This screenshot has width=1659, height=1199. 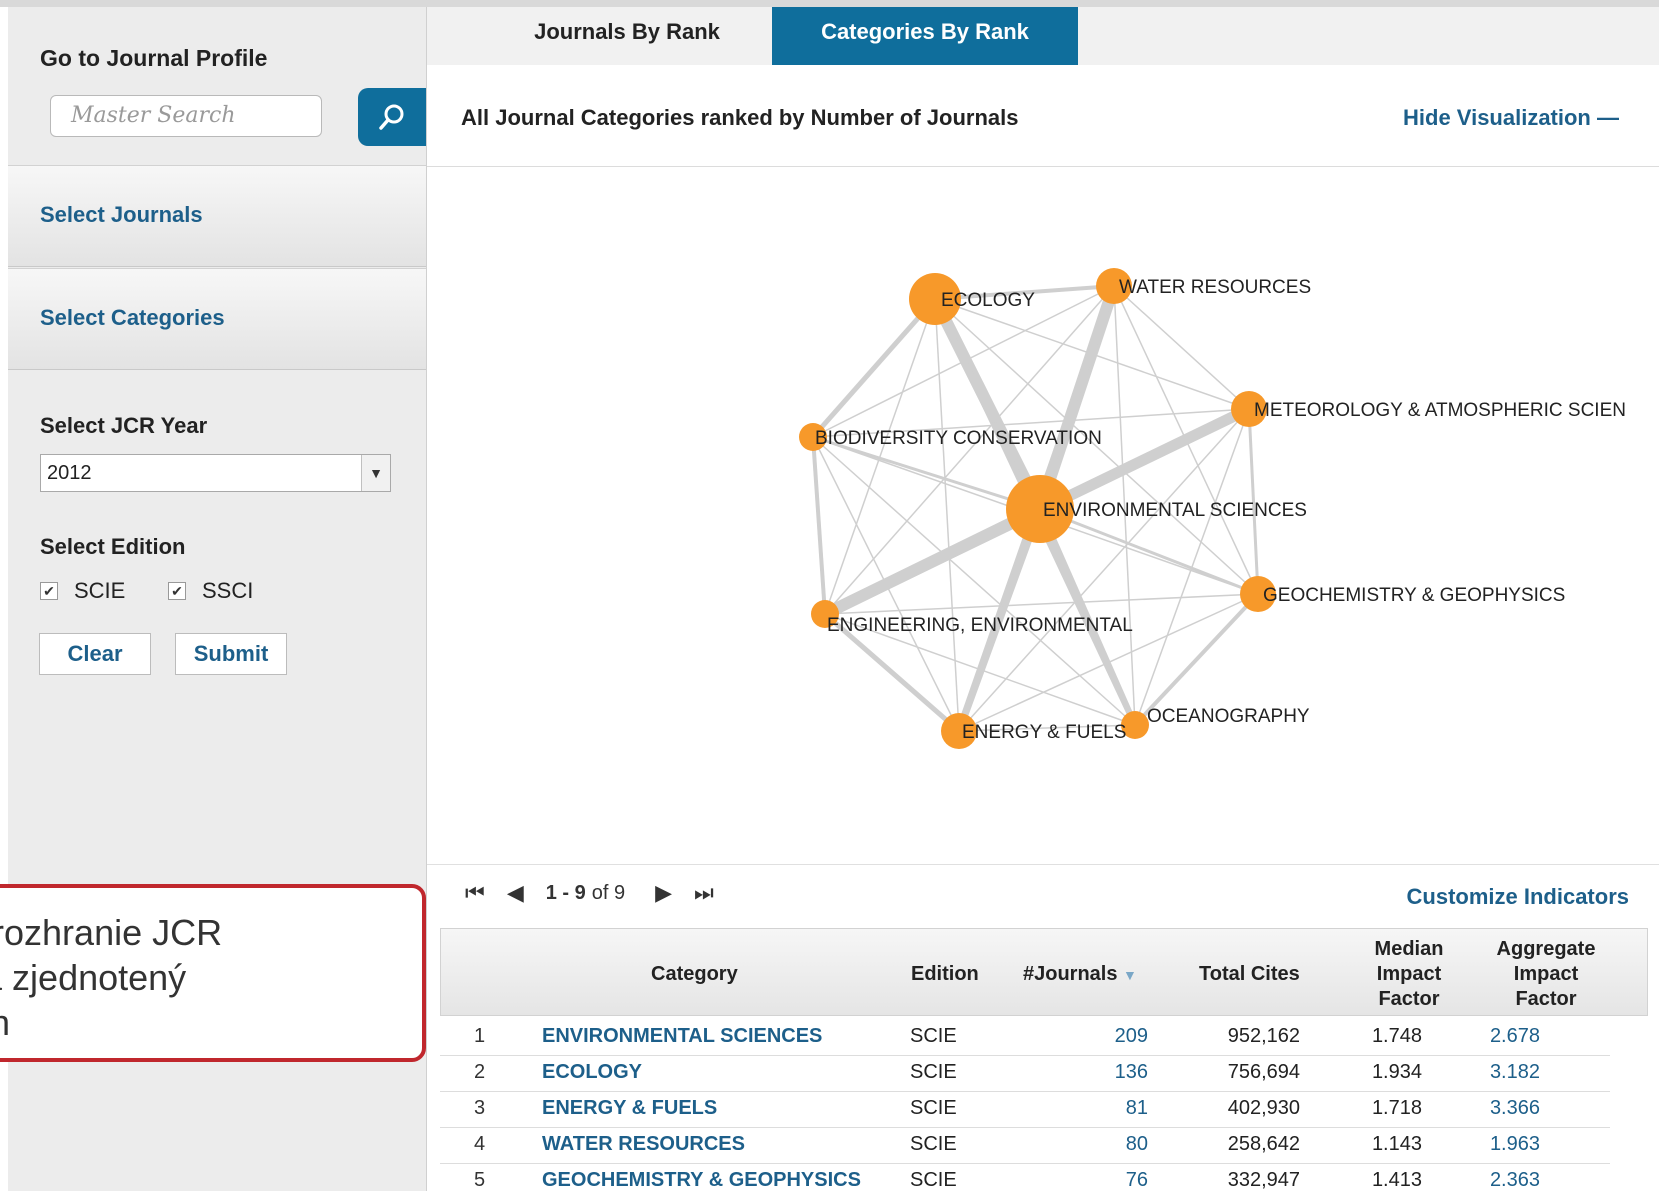 I want to click on clear-button: Clear, so click(x=95, y=654).